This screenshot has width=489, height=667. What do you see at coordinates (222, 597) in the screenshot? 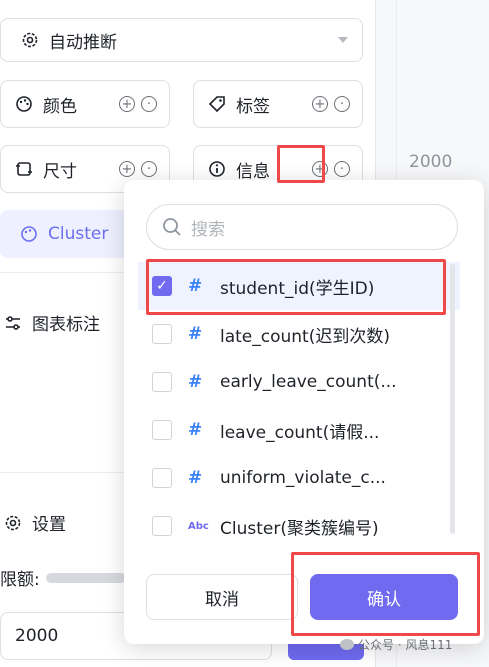
I see `cancel-button: 取消` at bounding box center [222, 597].